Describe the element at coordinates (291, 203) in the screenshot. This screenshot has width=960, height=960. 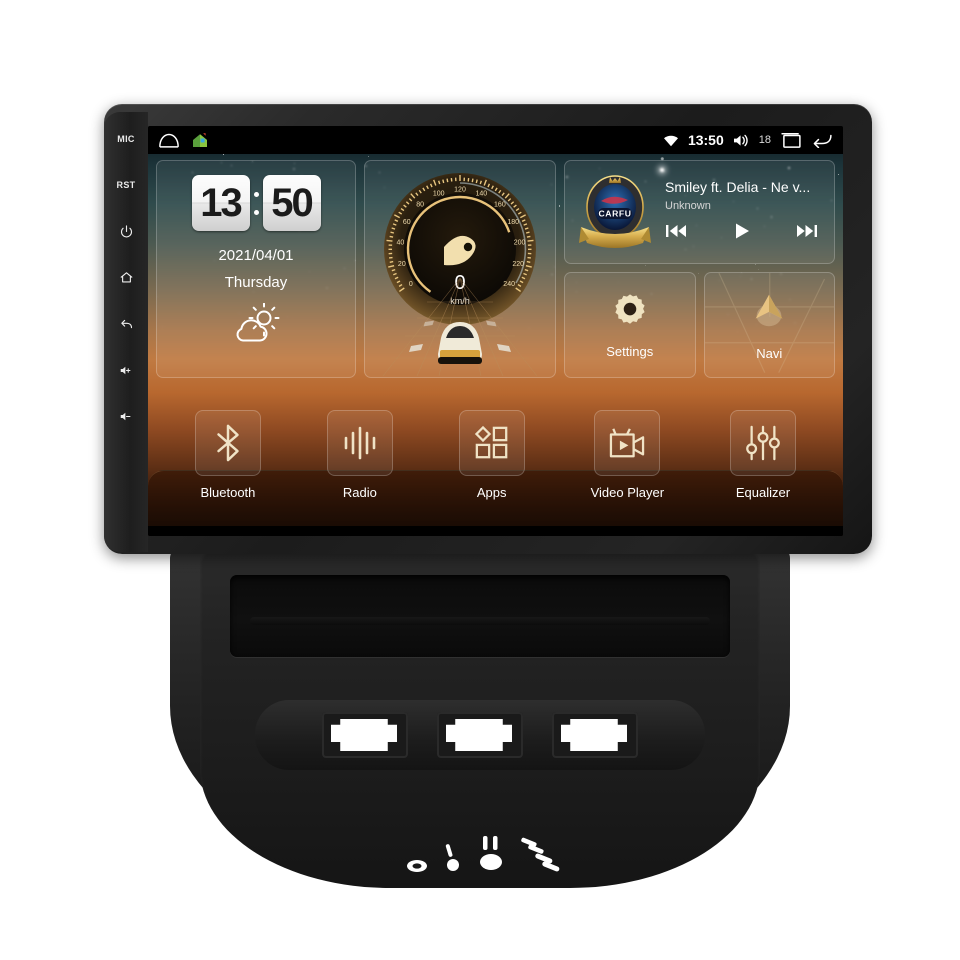
I see `clock-minutes: 50` at that location.